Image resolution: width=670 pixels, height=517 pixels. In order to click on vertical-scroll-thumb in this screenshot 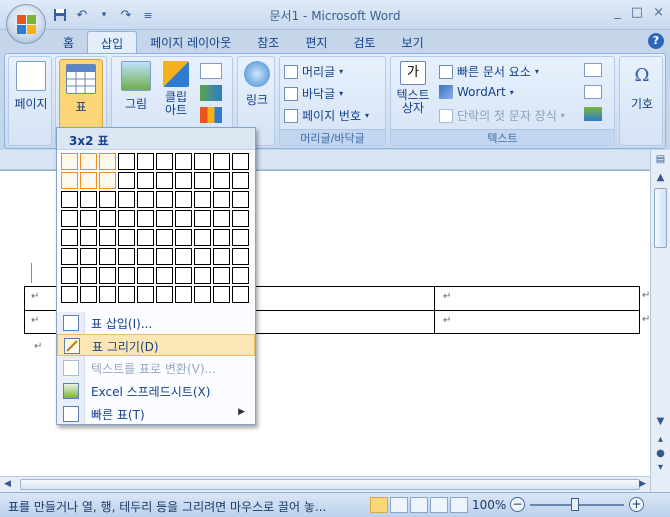, I will do `click(660, 218)`.